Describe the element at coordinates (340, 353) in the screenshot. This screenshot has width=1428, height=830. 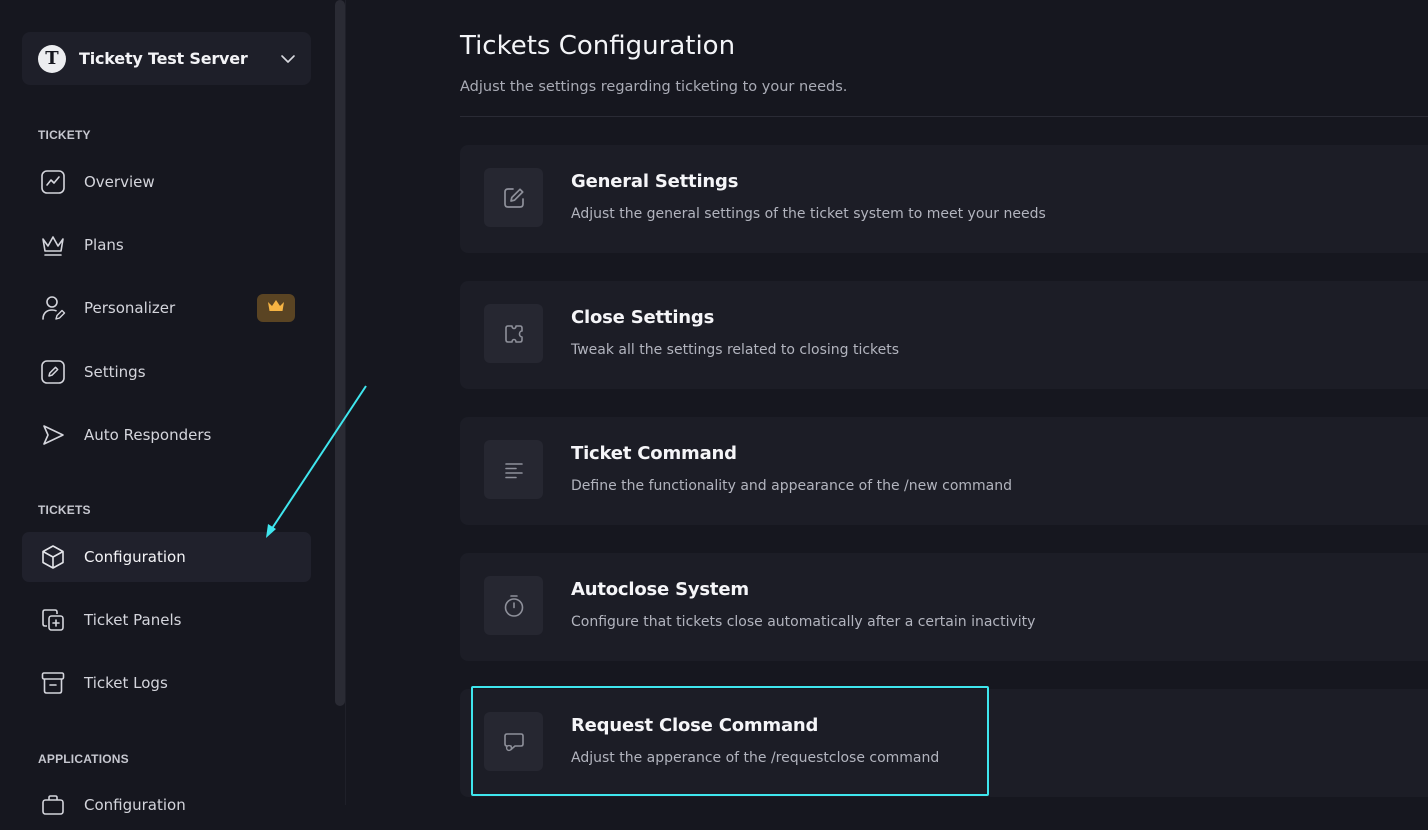
I see `sidebar-scrollbar` at that location.